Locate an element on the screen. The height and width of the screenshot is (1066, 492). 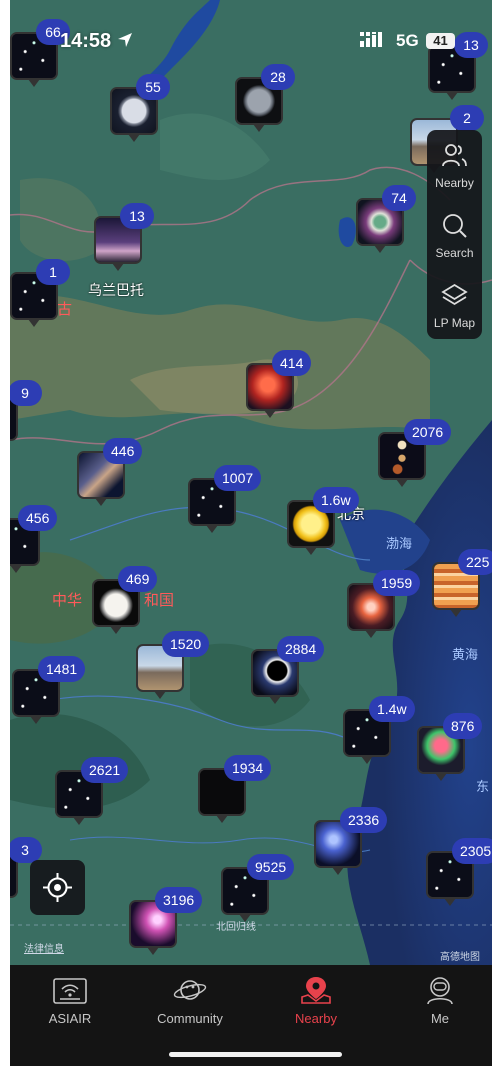
pin-count-badge: 2336 is located at coordinates (364, 820).